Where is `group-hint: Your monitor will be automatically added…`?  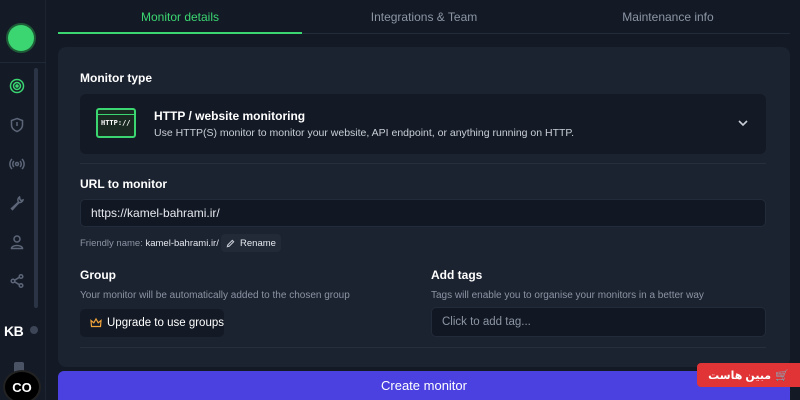
group-hint: Your monitor will be automatically added… is located at coordinates (215, 295).